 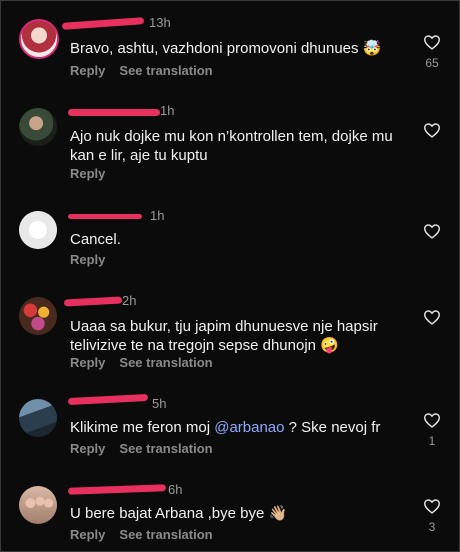 What do you see at coordinates (432, 430) in the screenshot?
I see `like-button: 1` at bounding box center [432, 430].